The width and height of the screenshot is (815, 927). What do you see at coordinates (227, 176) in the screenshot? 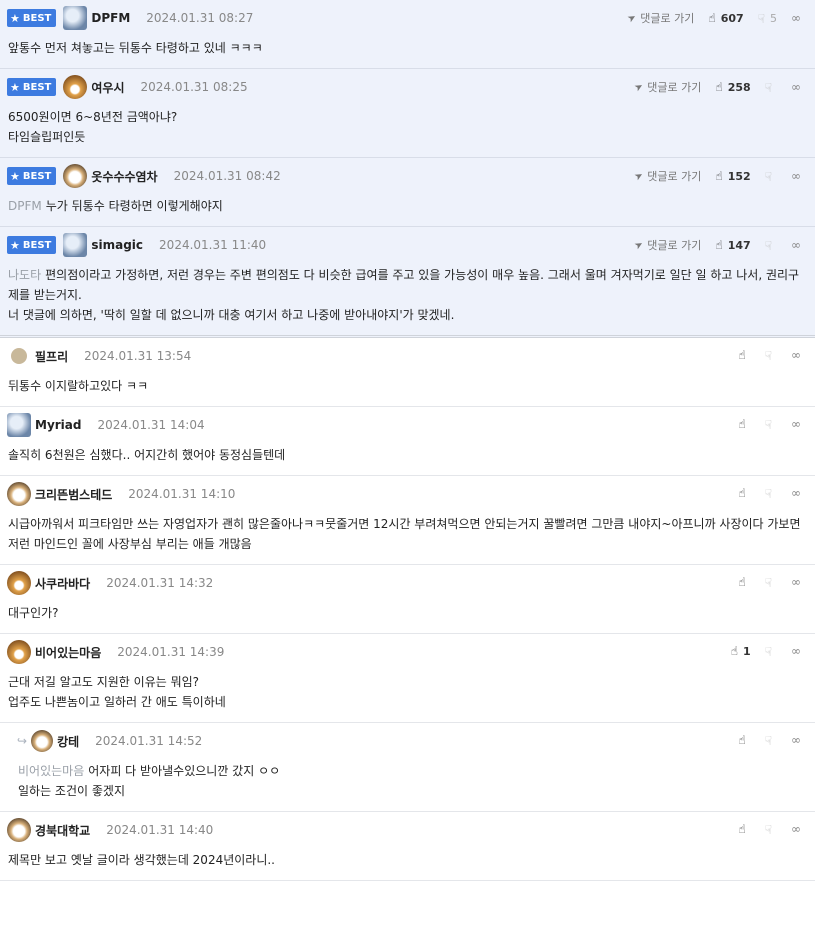
I see `comment-date: 2024.01.31 08:42` at bounding box center [227, 176].